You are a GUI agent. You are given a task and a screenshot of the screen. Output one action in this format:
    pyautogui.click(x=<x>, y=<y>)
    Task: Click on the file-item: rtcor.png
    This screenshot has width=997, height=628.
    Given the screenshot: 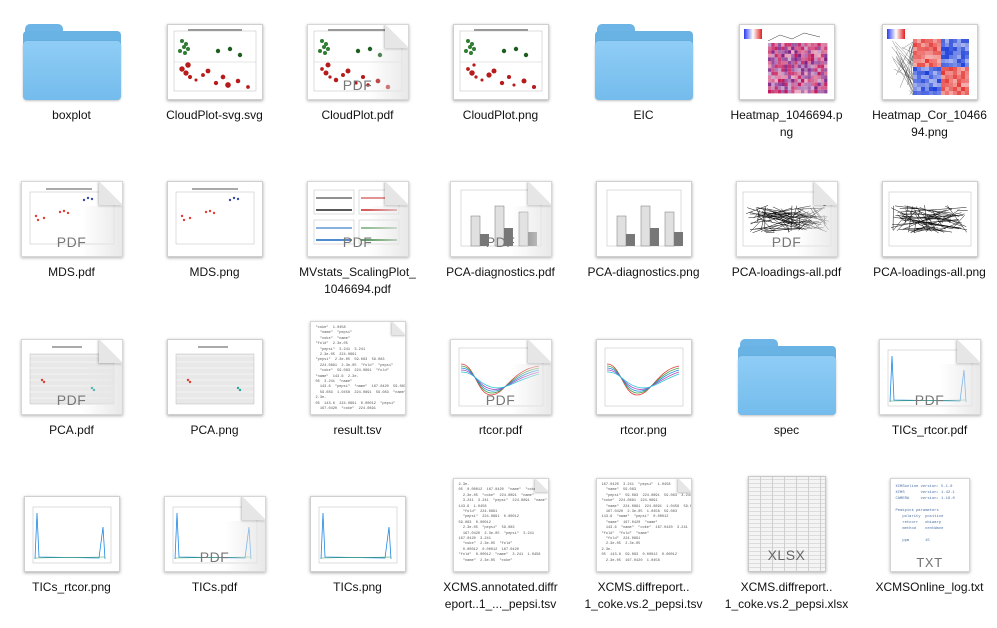 What is the action you would take?
    pyautogui.click(x=643, y=396)
    